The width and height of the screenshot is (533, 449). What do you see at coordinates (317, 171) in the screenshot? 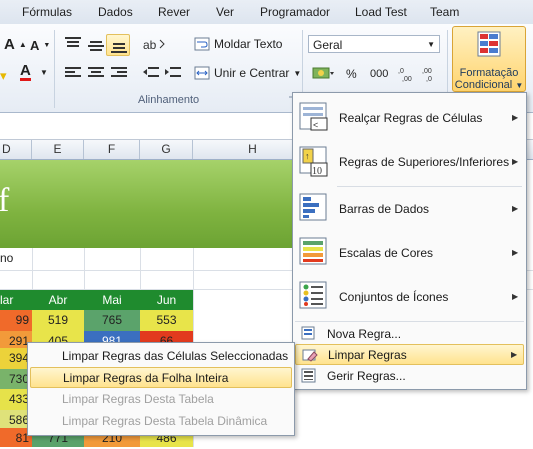
I see `svg-text: 10` at bounding box center [317, 171].